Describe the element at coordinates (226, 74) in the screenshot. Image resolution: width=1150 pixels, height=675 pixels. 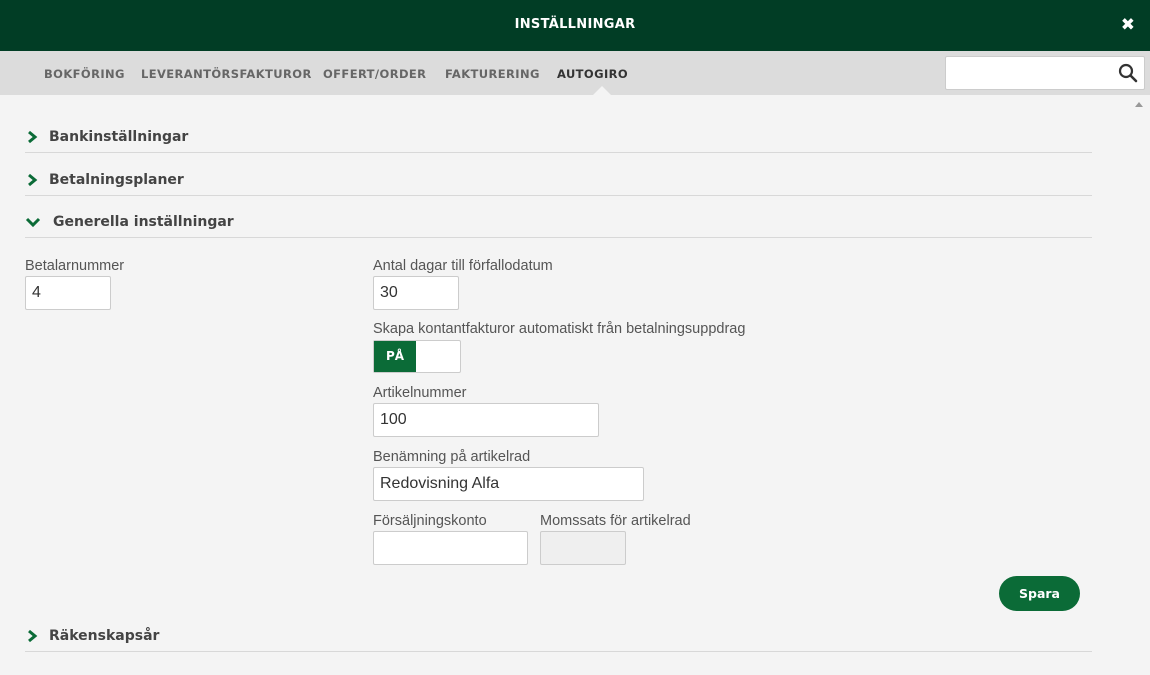
I see `tab-leverantorsfakturor: LEVERANTÖRSFAKTUROR` at that location.